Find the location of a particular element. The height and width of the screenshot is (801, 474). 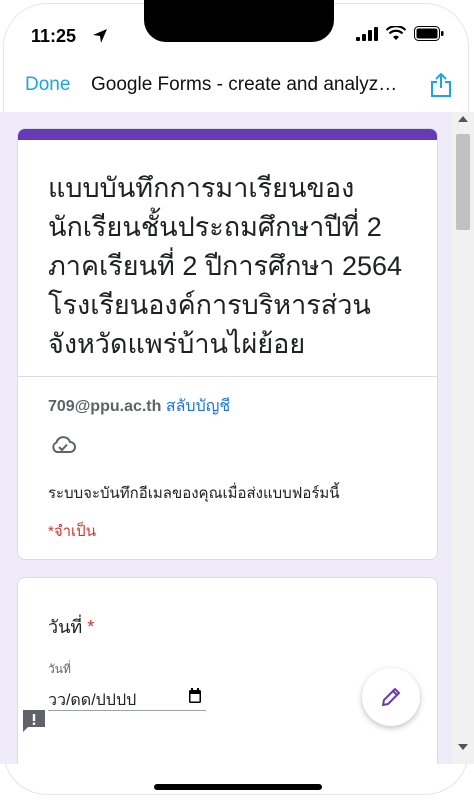

share-icon is located at coordinates (441, 84).